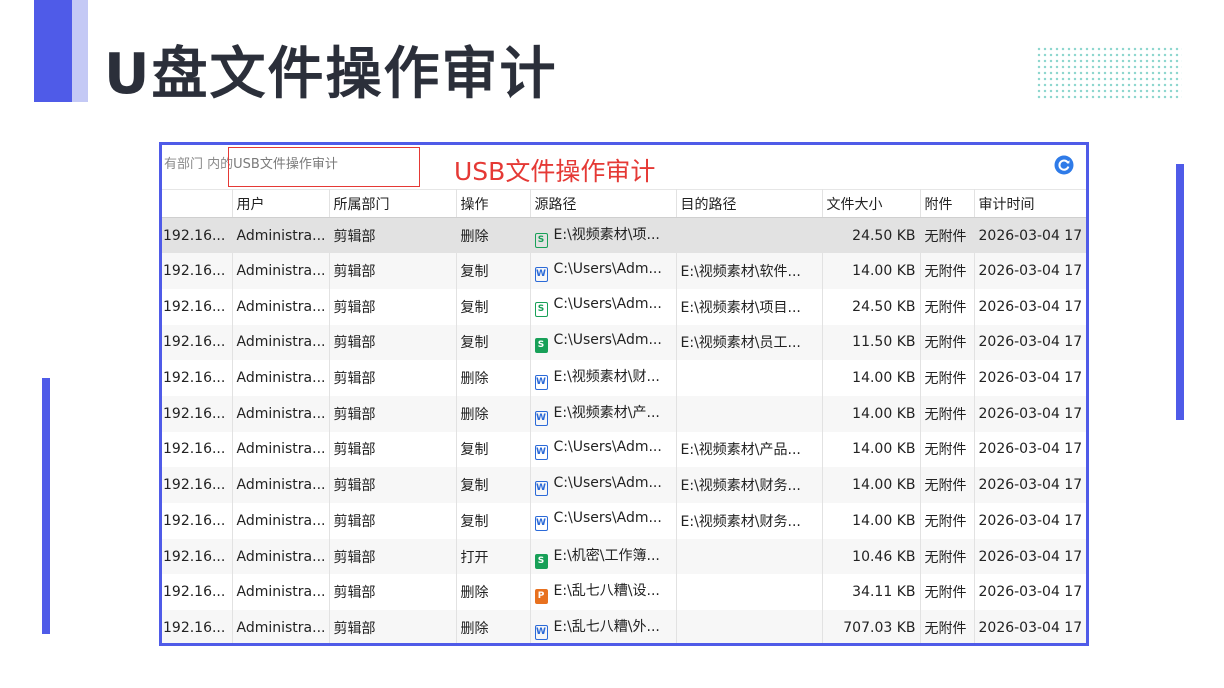 The image size is (1224, 688). Describe the element at coordinates (331, 74) in the screenshot. I see `page-title: U盘文件操作审计` at that location.